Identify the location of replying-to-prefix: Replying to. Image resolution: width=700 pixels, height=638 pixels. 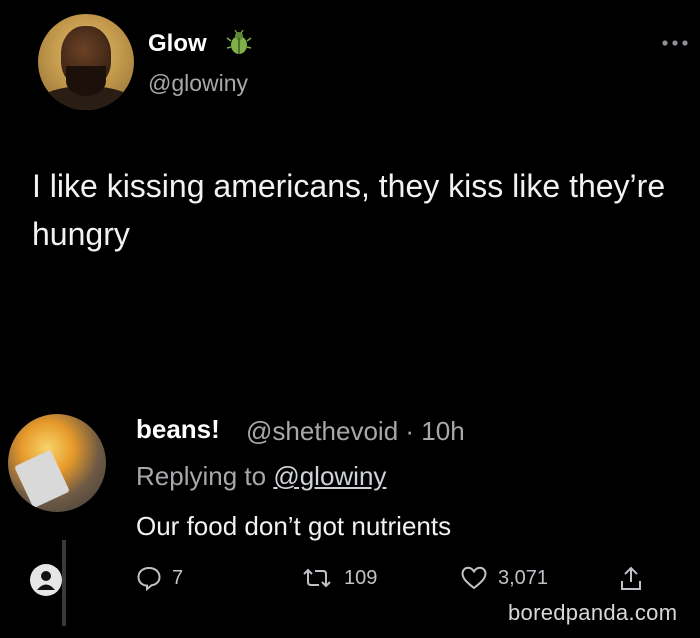
(201, 476).